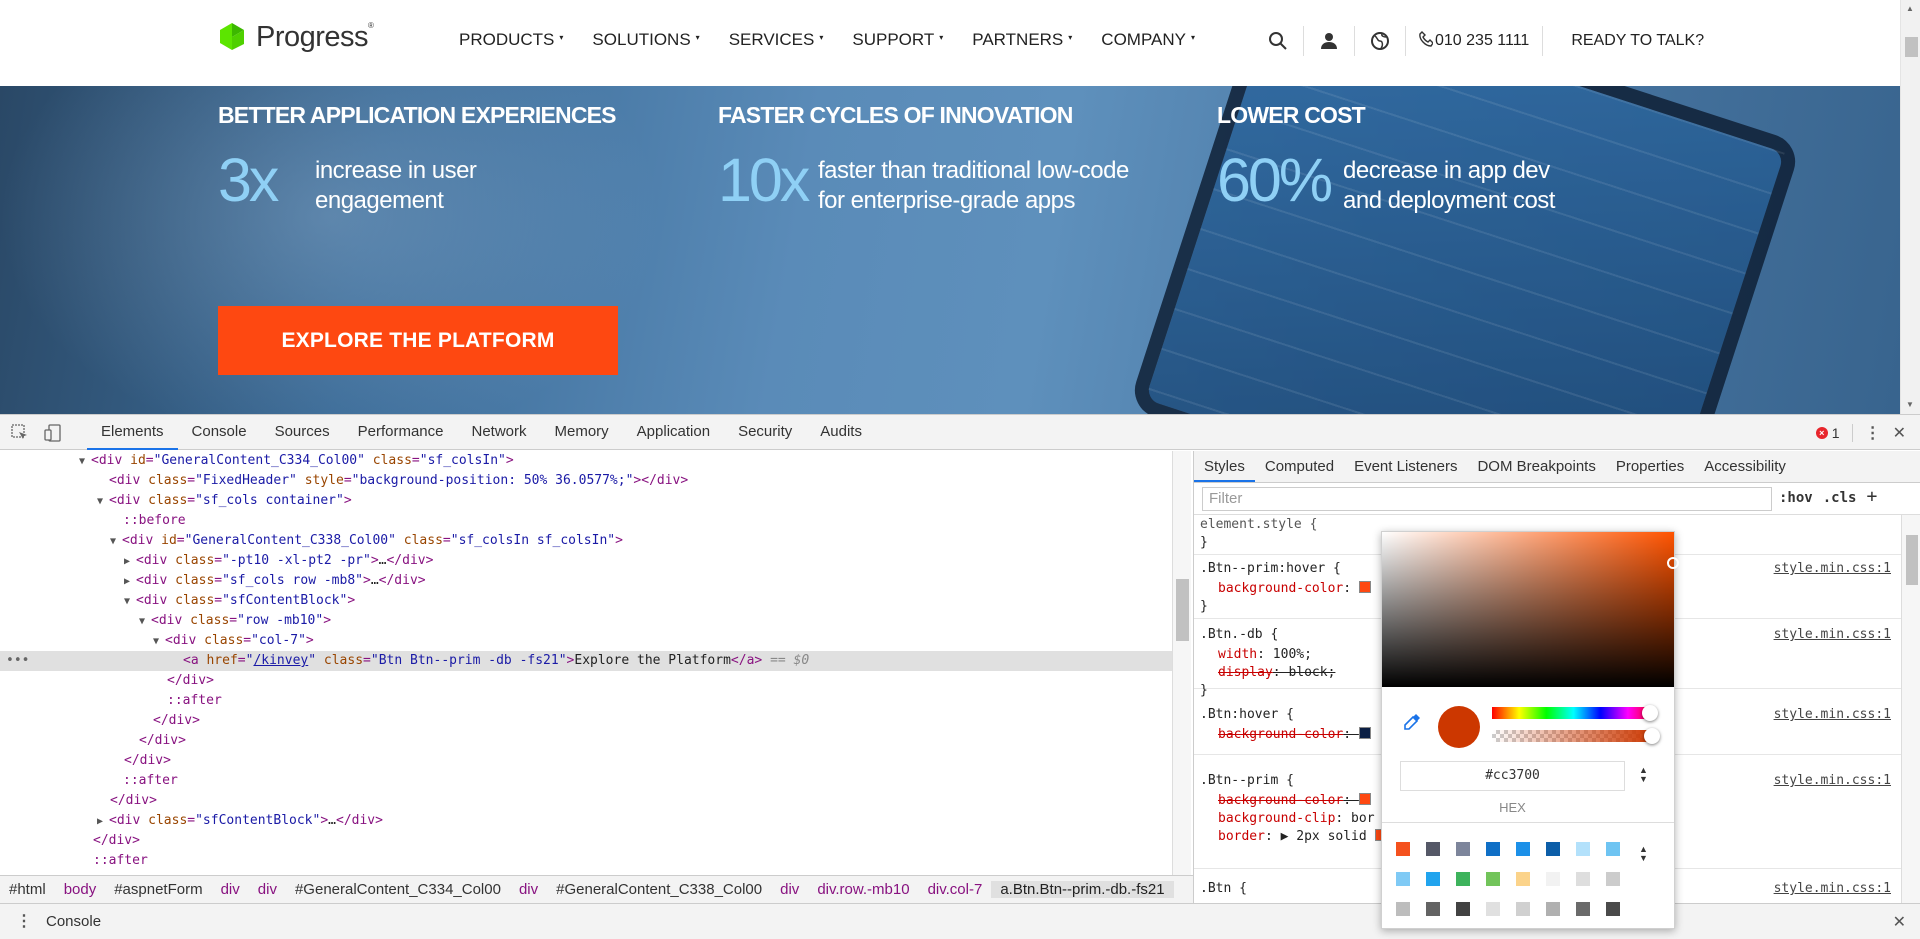 Image resolution: width=1920 pixels, height=939 pixels. What do you see at coordinates (776, 40) in the screenshot?
I see `nav-services: SERVICES ▾` at bounding box center [776, 40].